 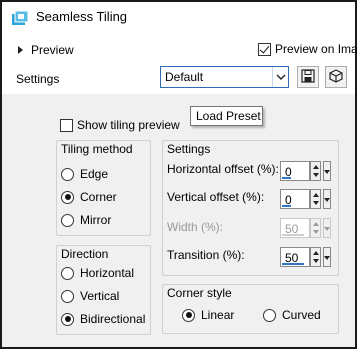 What do you see at coordinates (184, 77) in the screenshot?
I see `preset-value: Default` at bounding box center [184, 77].